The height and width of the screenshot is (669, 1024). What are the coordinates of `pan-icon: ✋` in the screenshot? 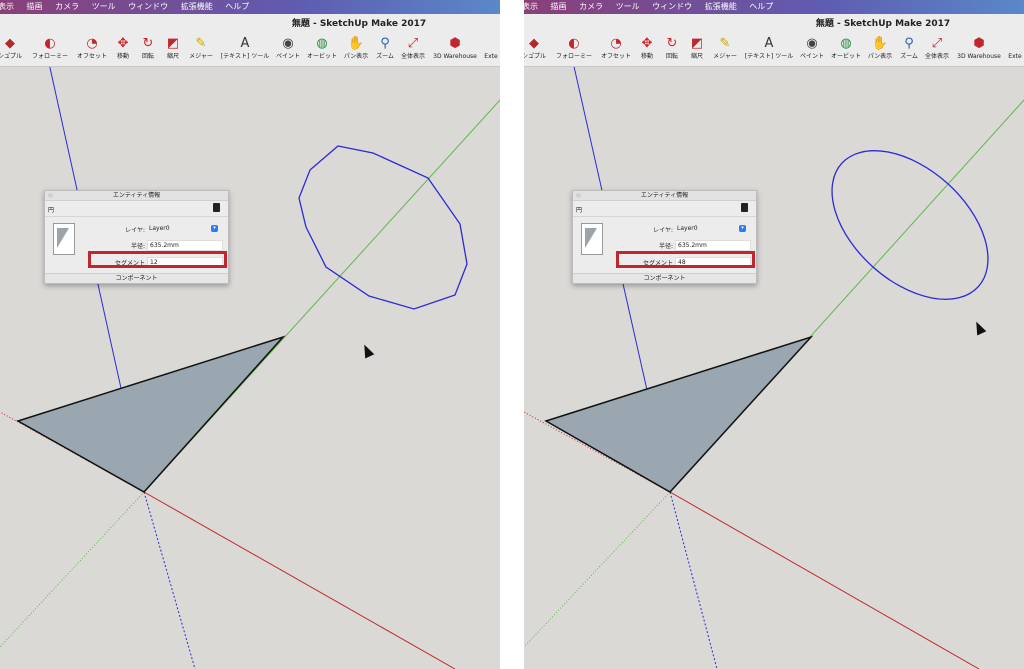 It's located at (356, 43).